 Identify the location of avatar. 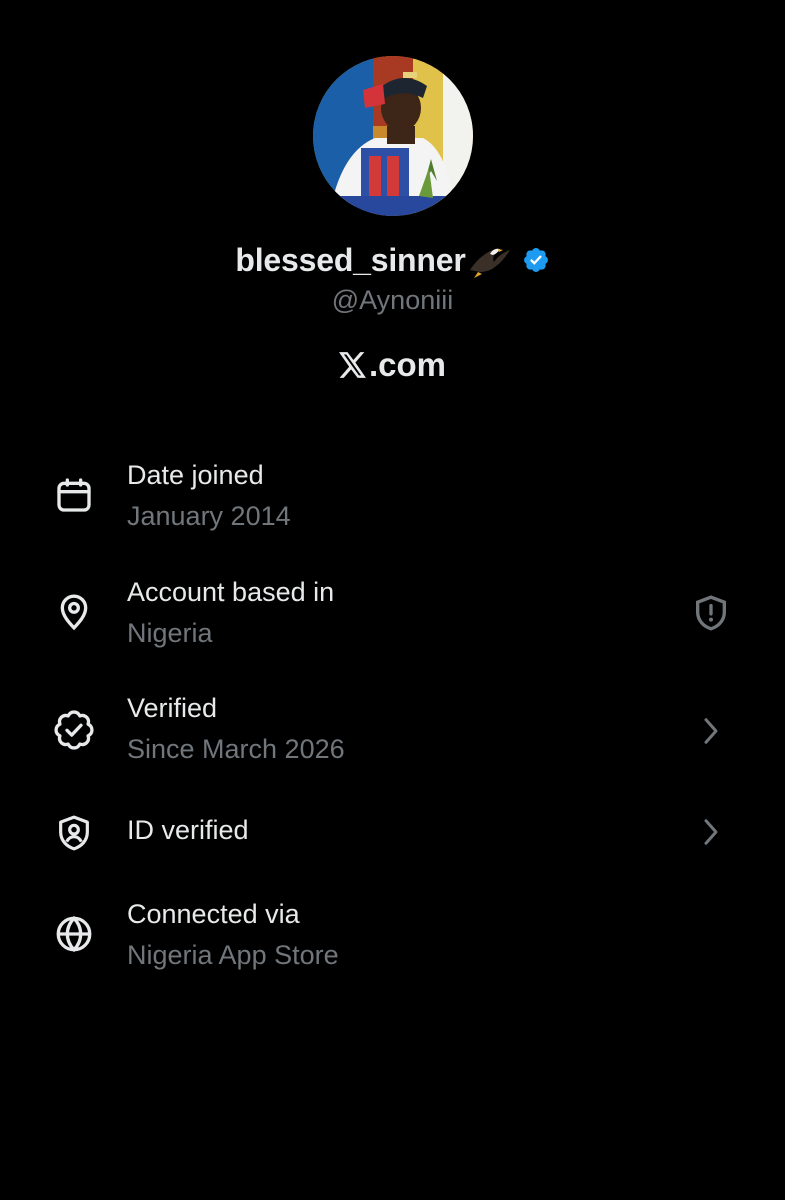
(393, 136).